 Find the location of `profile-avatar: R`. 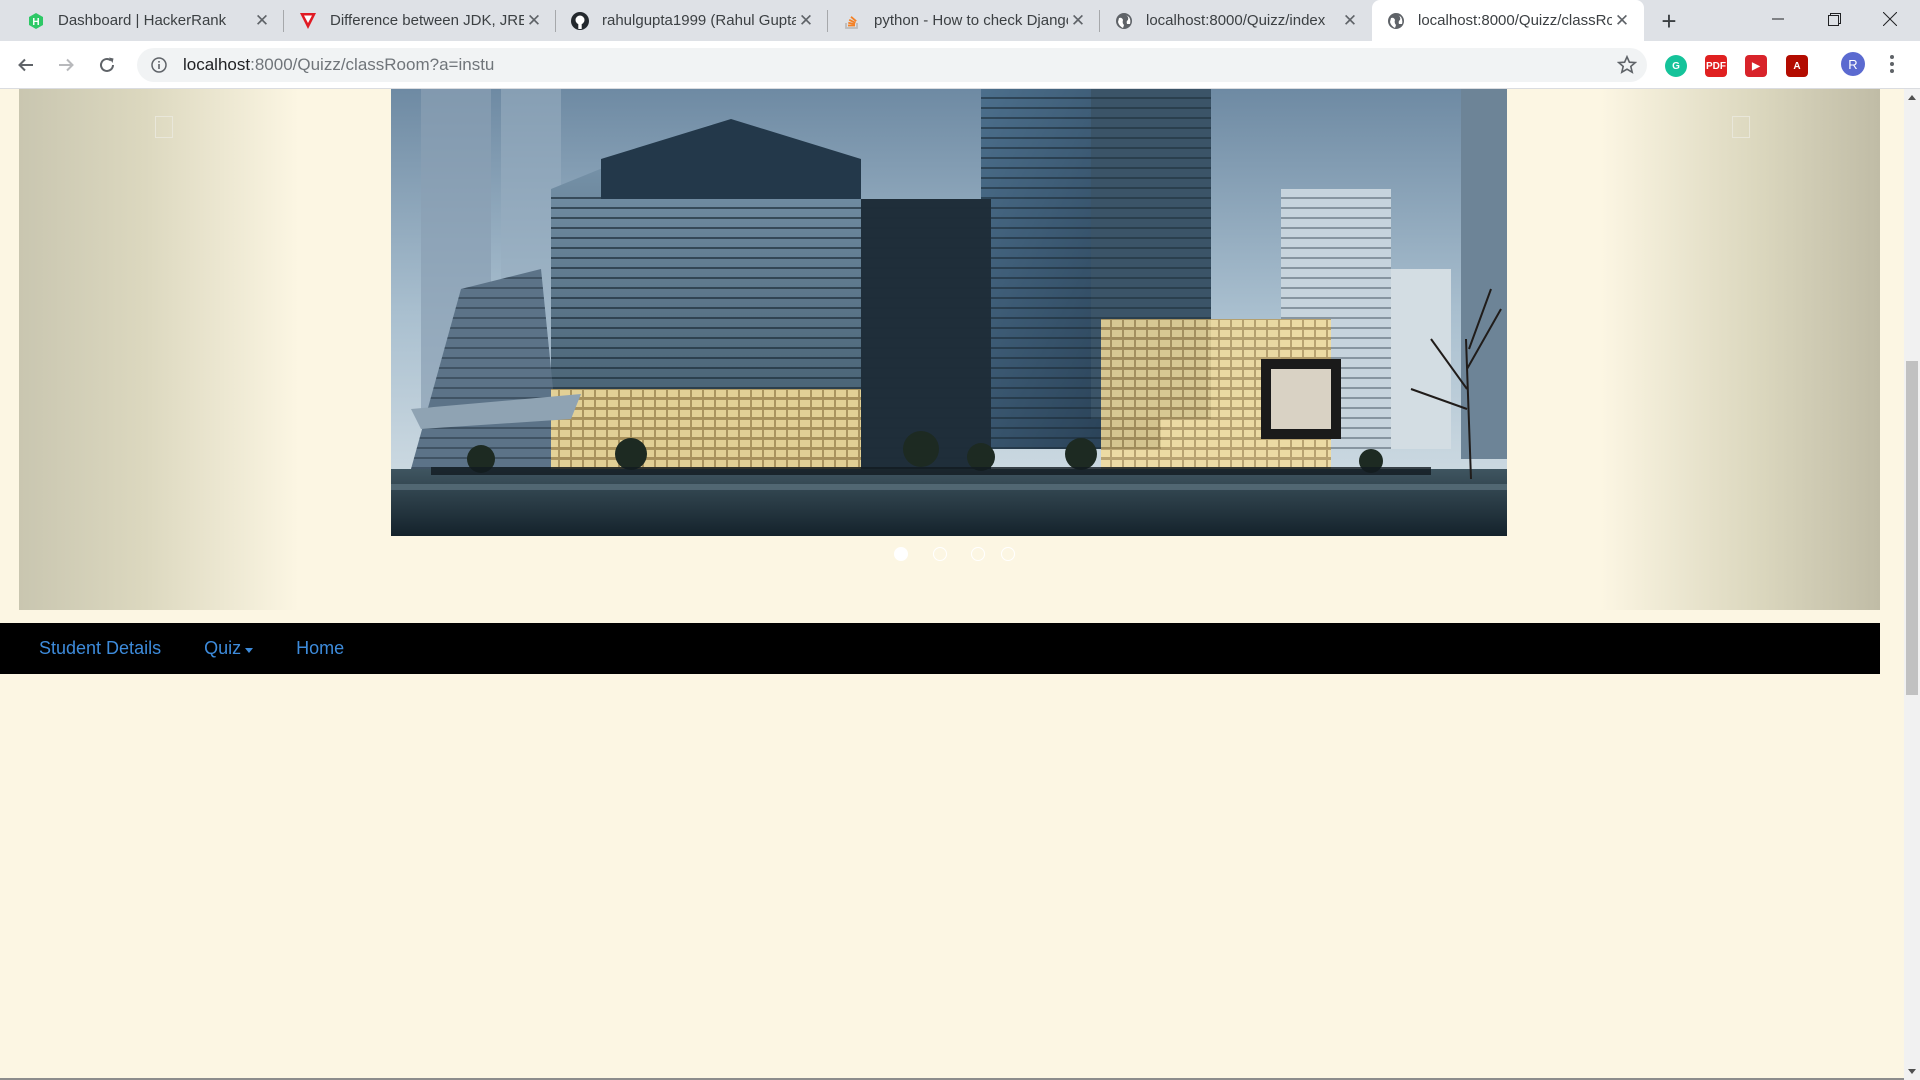

profile-avatar: R is located at coordinates (1853, 64).